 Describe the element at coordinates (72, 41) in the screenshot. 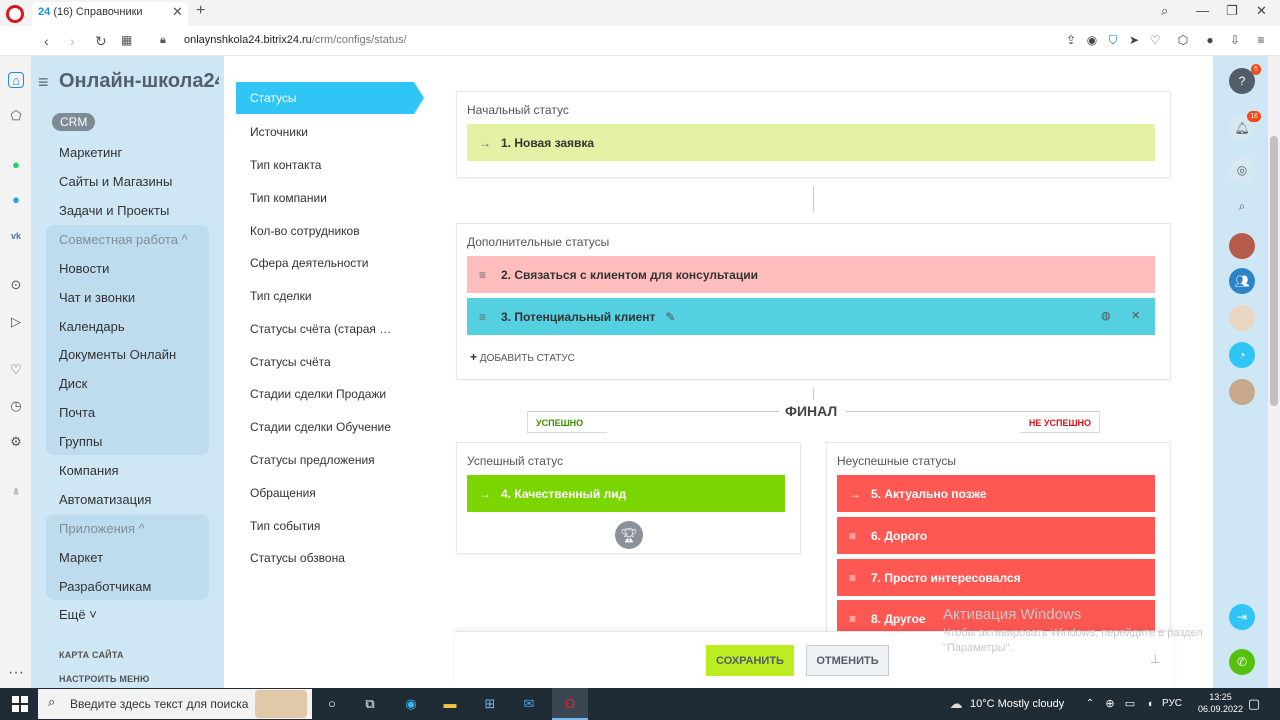

I see `forward-icon: ›` at that location.